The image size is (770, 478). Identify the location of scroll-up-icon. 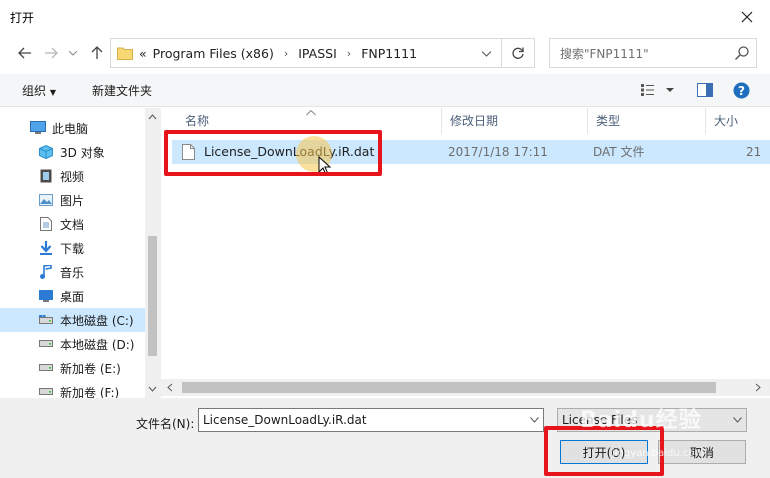
(152, 117).